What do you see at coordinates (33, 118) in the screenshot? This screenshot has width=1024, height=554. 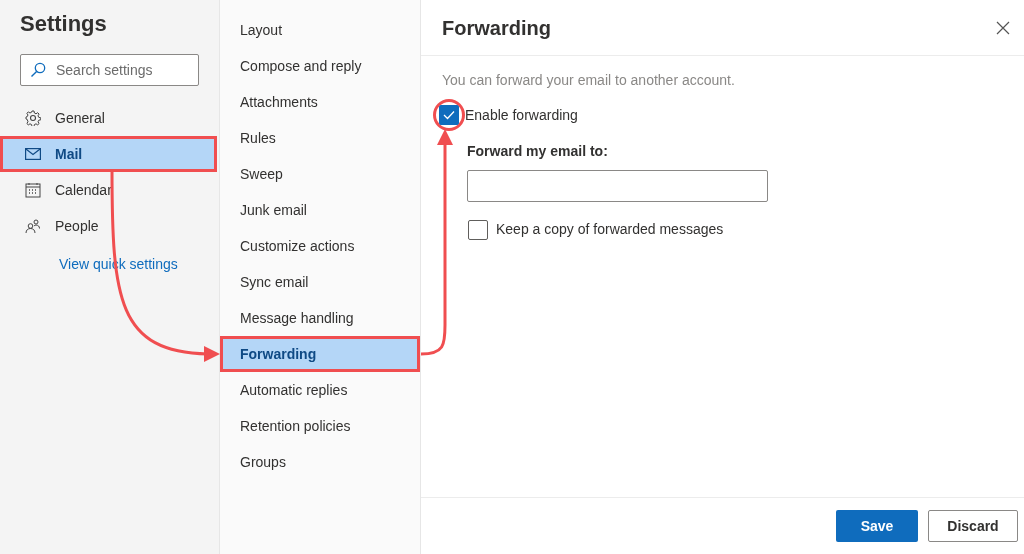 I see `gear-icon` at bounding box center [33, 118].